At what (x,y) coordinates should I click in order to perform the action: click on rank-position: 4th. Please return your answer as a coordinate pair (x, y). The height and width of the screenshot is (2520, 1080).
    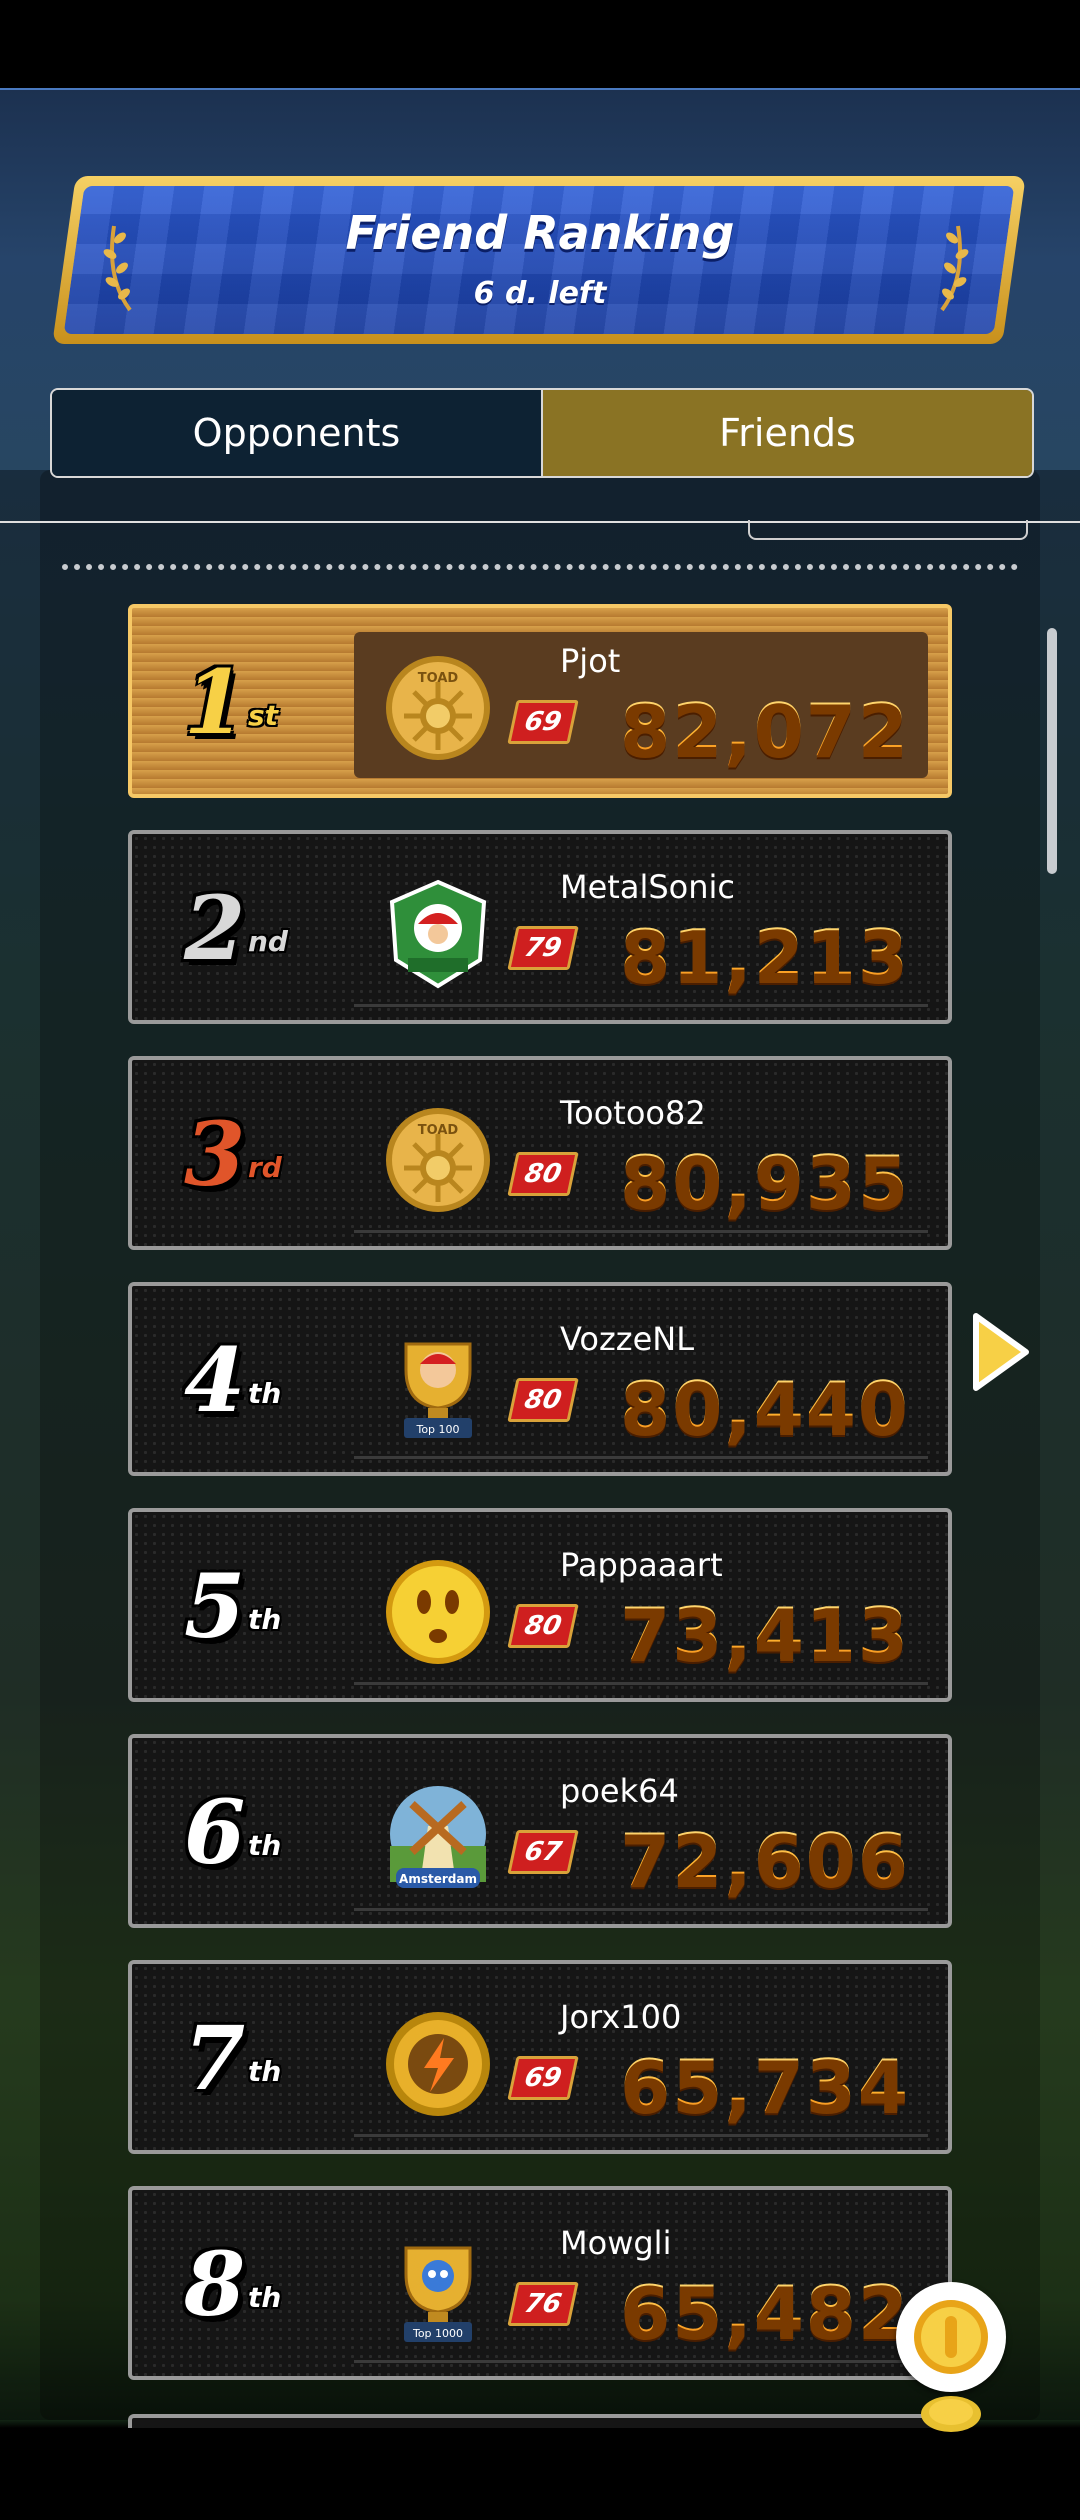
    Looking at the image, I should click on (249, 1380).